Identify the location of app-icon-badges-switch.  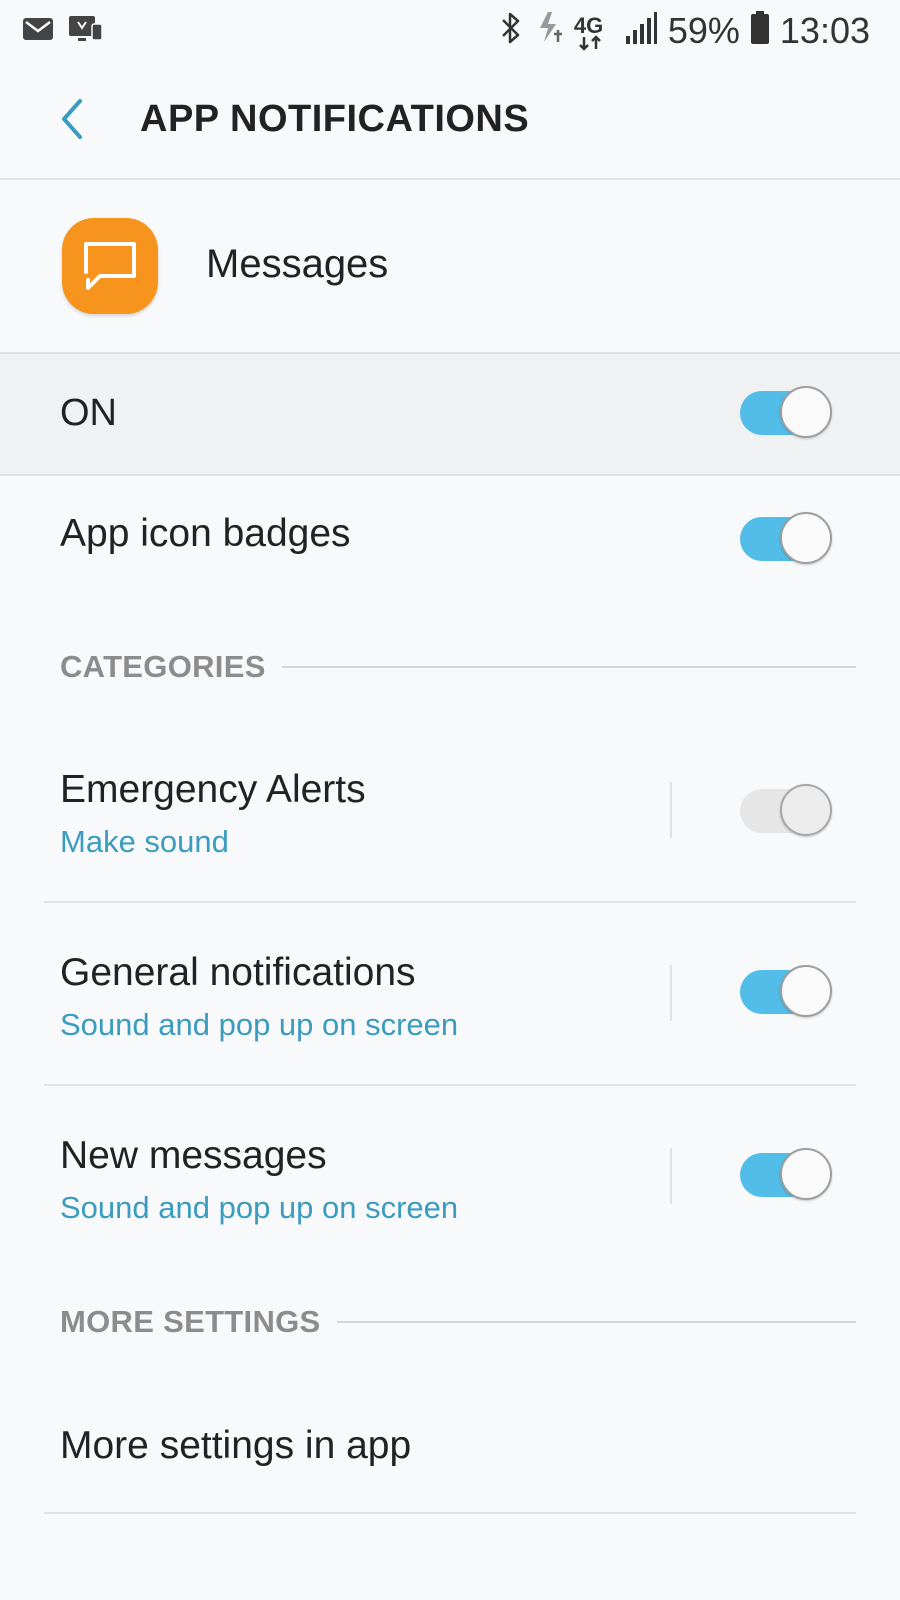
(787, 538).